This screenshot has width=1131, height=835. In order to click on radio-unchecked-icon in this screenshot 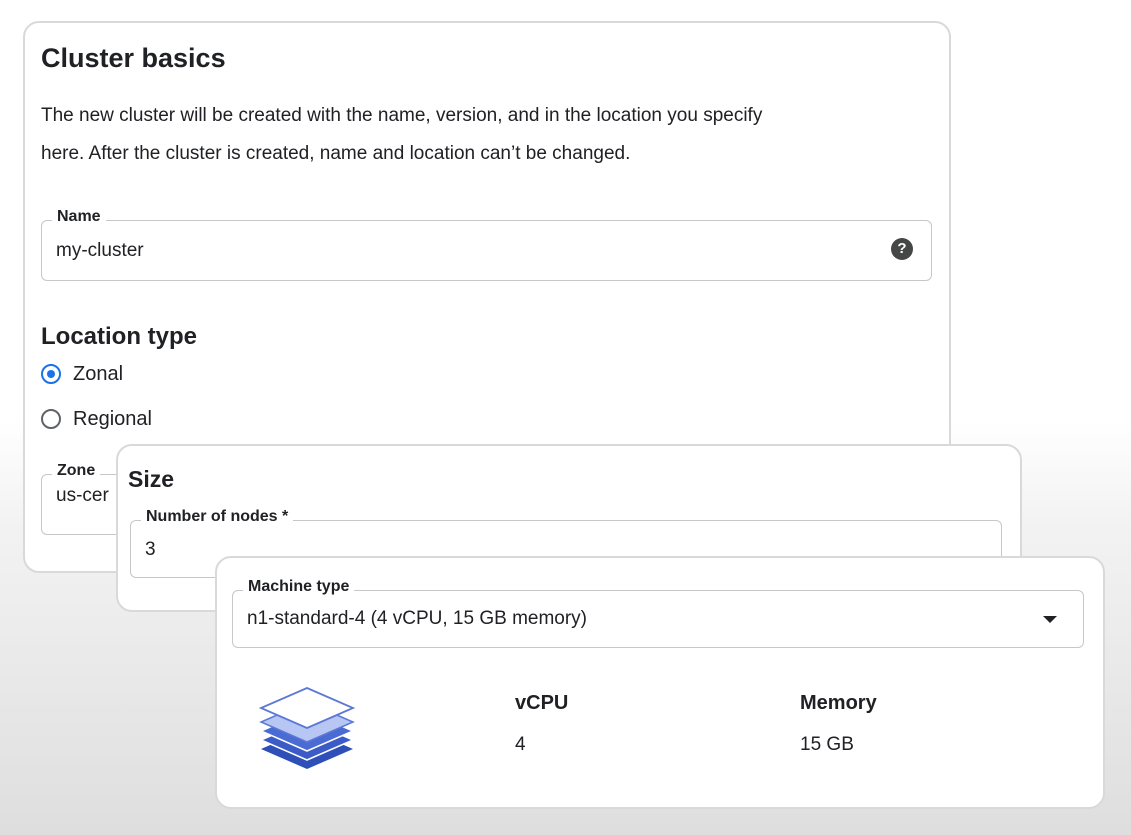, I will do `click(51, 419)`.